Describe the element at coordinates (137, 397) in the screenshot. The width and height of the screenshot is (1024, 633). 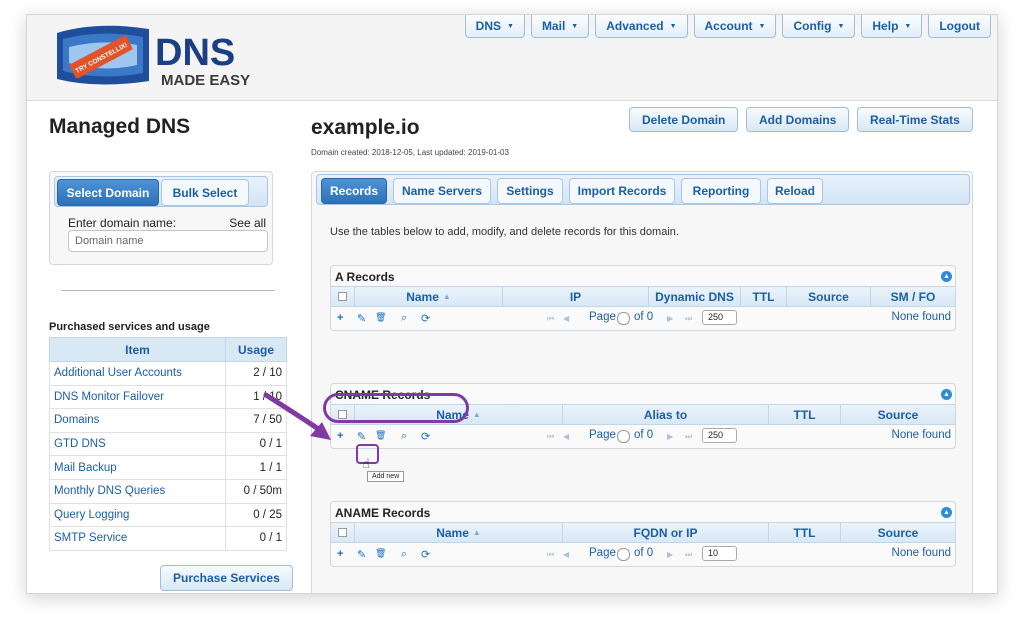
I see `service-item: DNS Monitor Failover` at that location.